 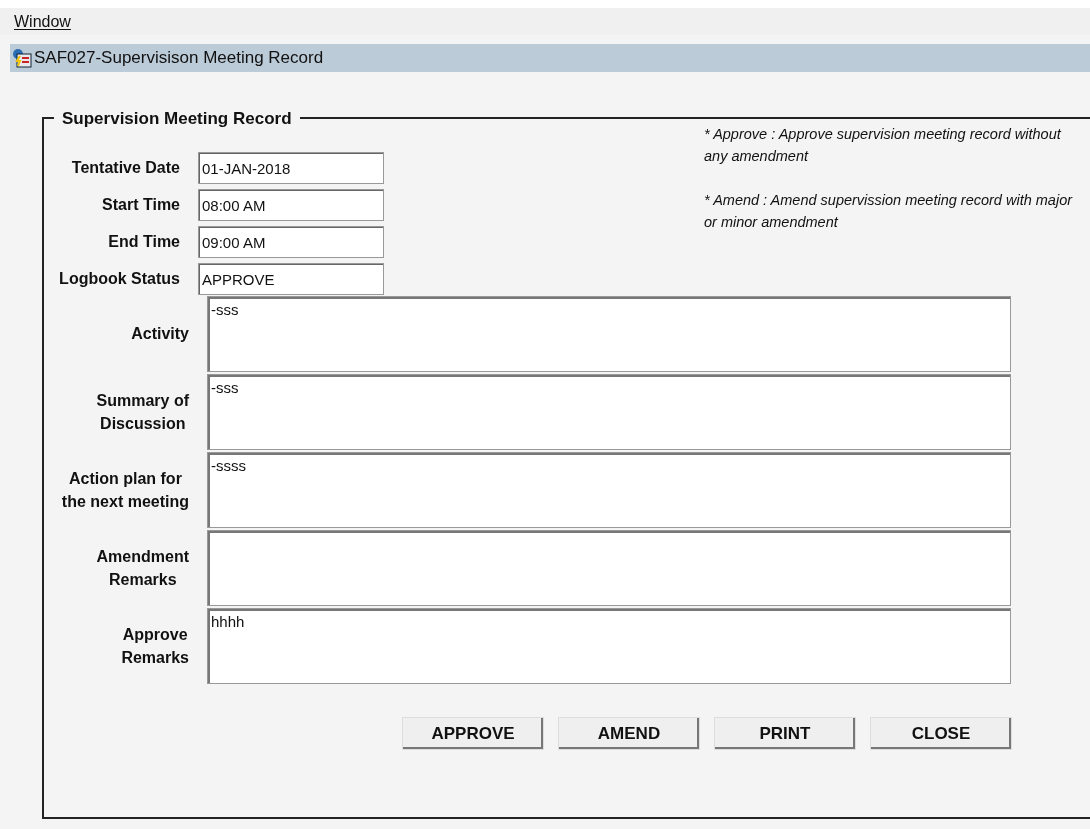 I want to click on text-area, so click(x=609, y=568).